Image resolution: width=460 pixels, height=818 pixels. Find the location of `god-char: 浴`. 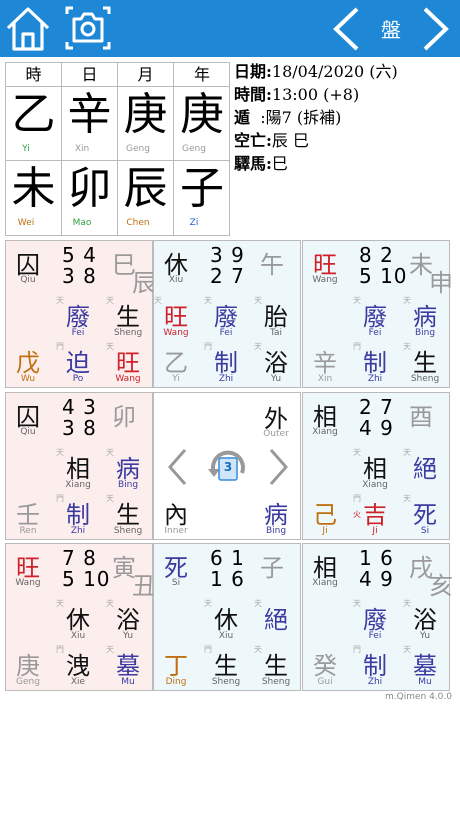

god-char: 浴 is located at coordinates (425, 620).